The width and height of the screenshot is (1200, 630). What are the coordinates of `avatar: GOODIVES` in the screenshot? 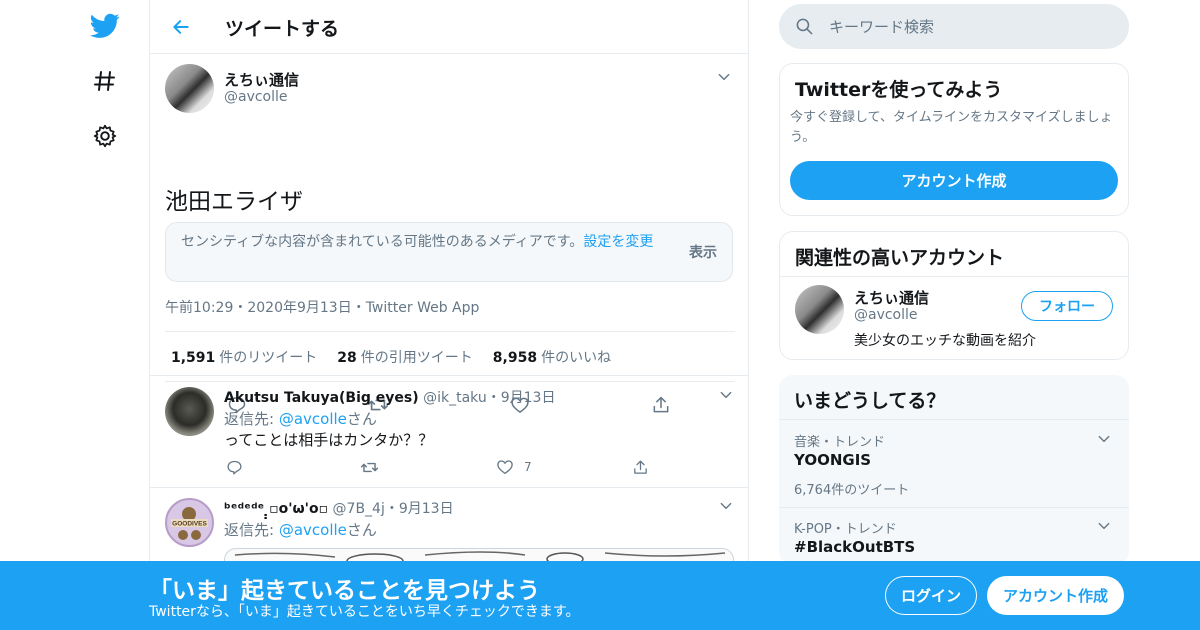 It's located at (189, 522).